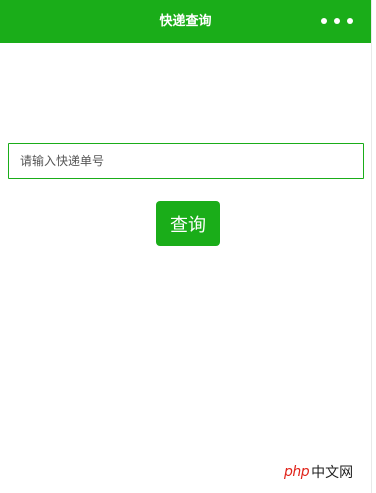 This screenshot has height=493, width=376. I want to click on page-title: 快递查询, so click(185, 21).